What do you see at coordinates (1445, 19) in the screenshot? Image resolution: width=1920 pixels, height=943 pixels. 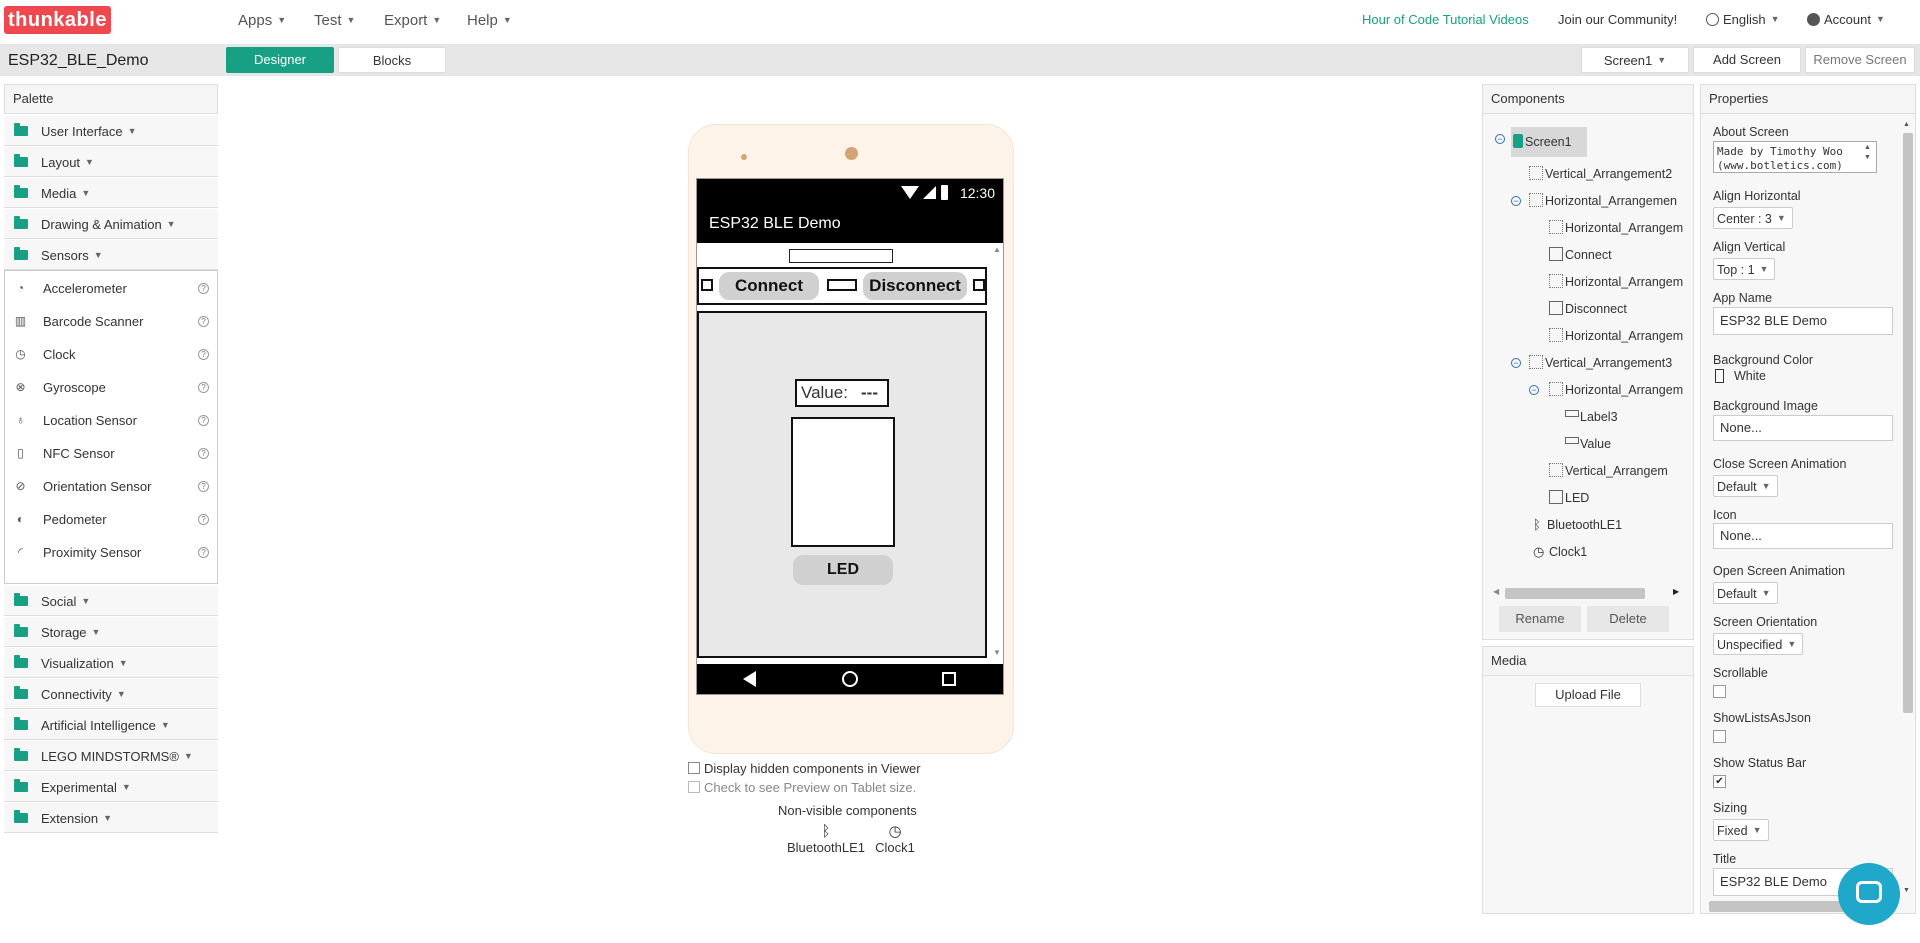 I see `hour-of-code-link: Hour of Code Tutorial Videos` at bounding box center [1445, 19].